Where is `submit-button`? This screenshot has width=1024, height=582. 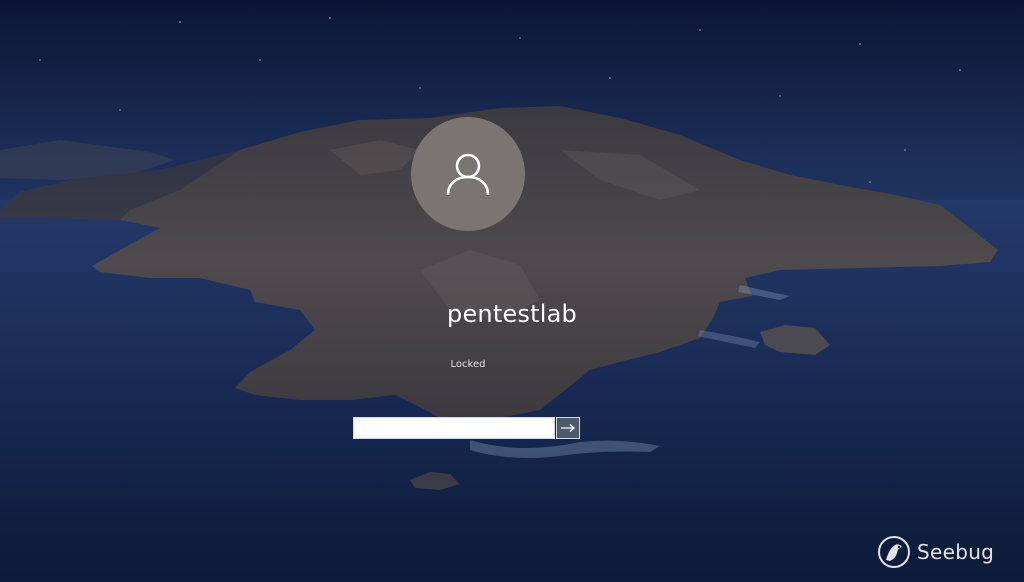
submit-button is located at coordinates (568, 428).